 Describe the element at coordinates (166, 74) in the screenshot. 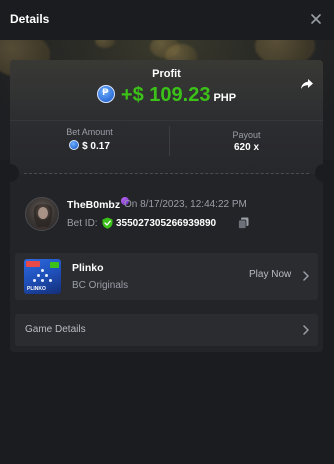

I see `profit-label: Profit` at that location.